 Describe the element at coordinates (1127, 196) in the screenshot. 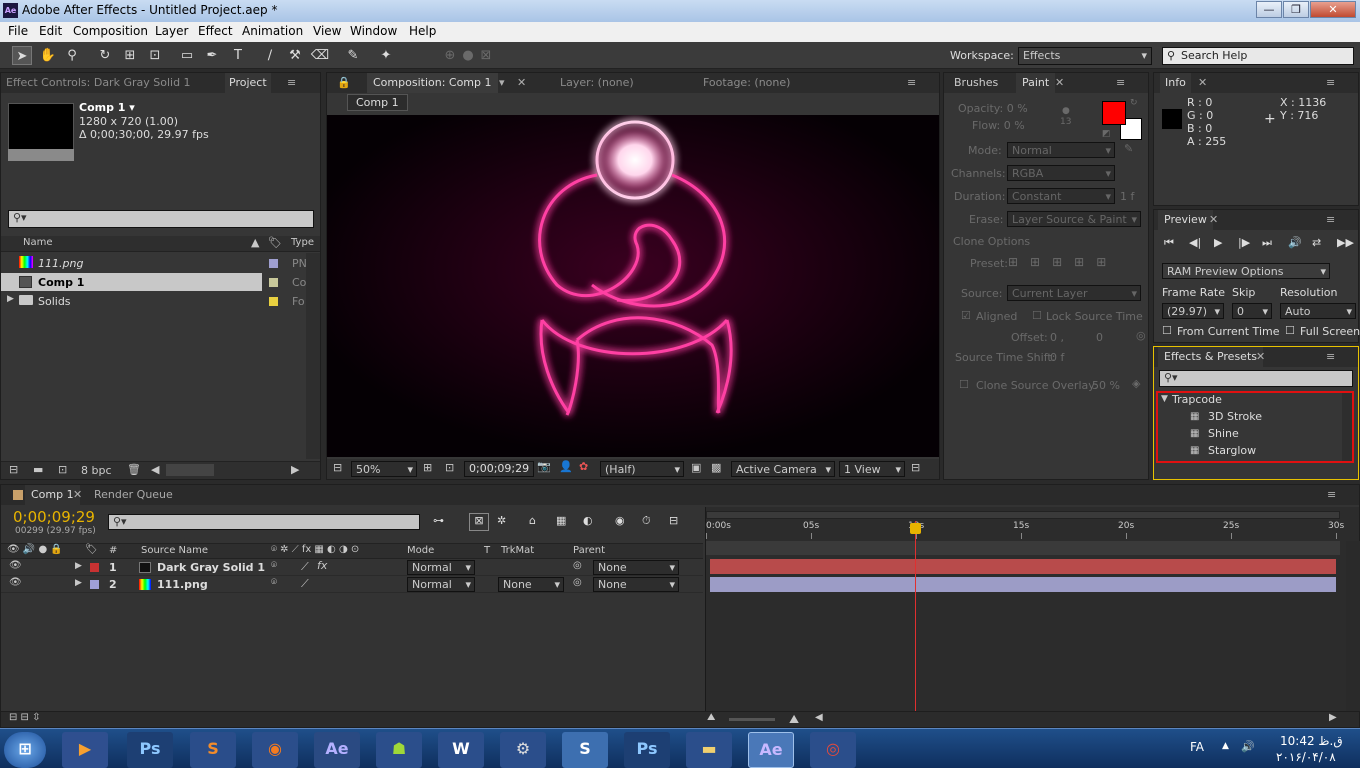

I see `duration-value: 1 f` at that location.